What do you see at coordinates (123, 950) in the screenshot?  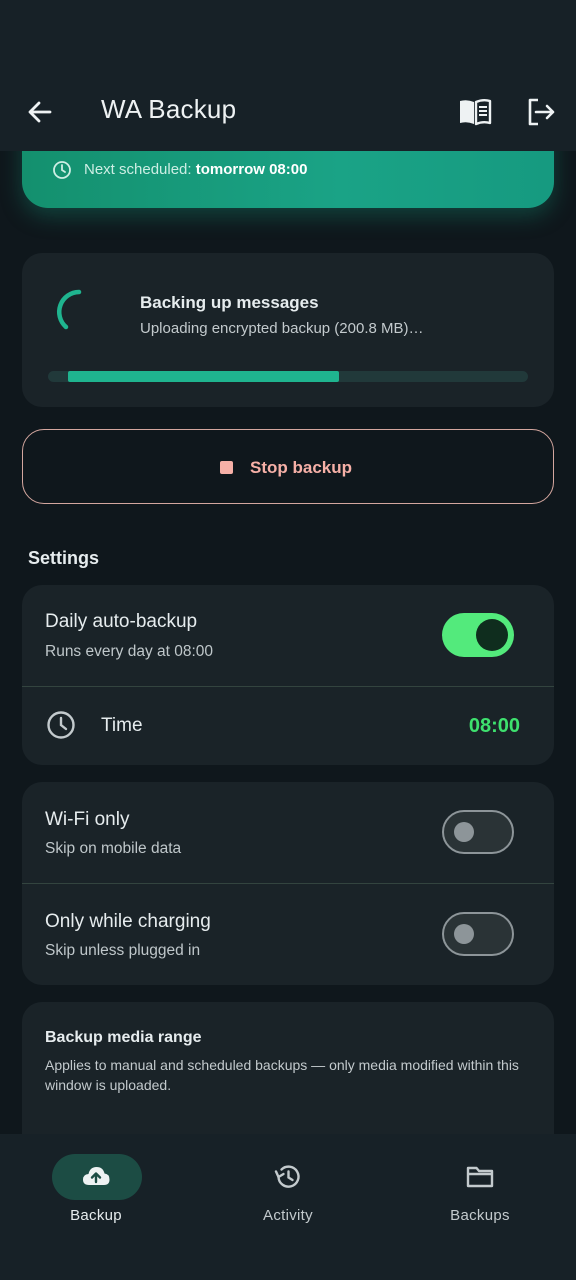 I see `charging-only-subtitle: Skip unless plugged in` at bounding box center [123, 950].